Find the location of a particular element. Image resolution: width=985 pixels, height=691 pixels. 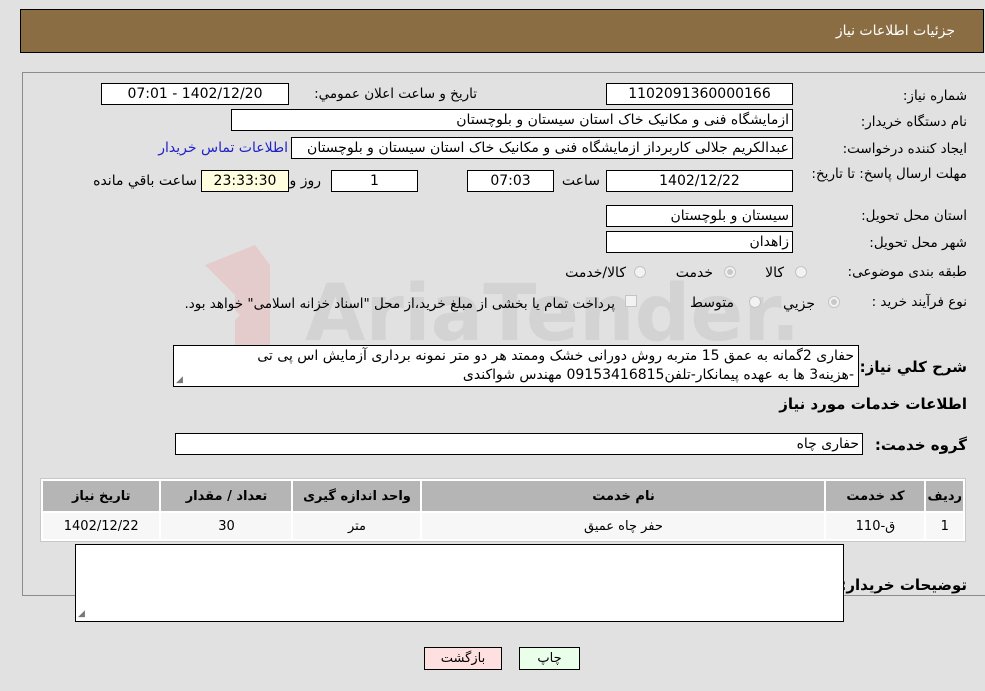

col-quantity: تعداد / مقدار is located at coordinates (226, 496).